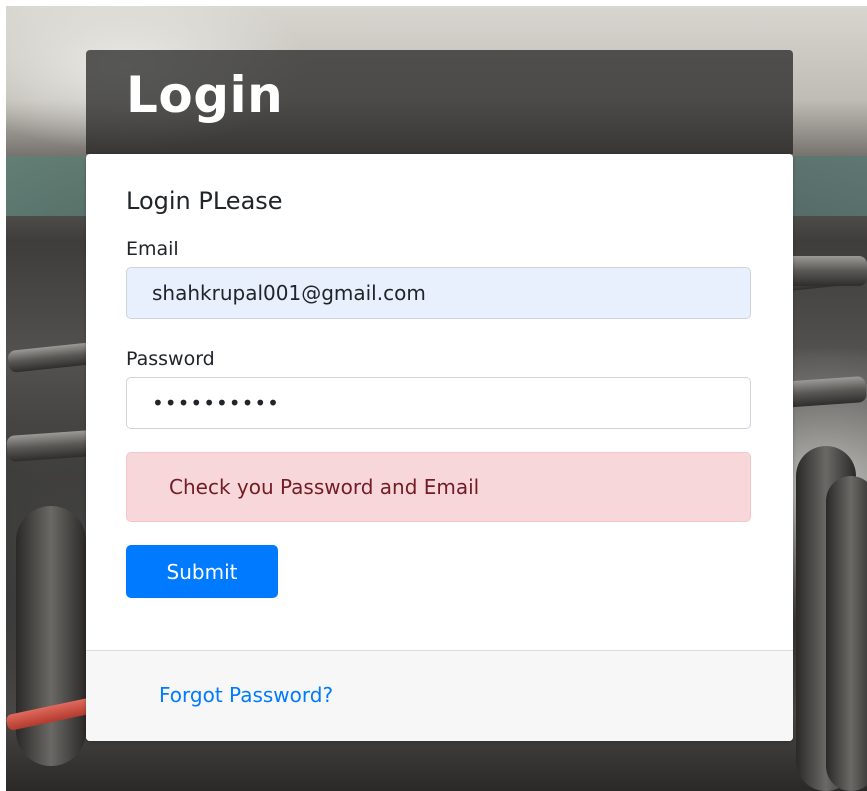  What do you see at coordinates (438, 293) in the screenshot?
I see `email-field` at bounding box center [438, 293].